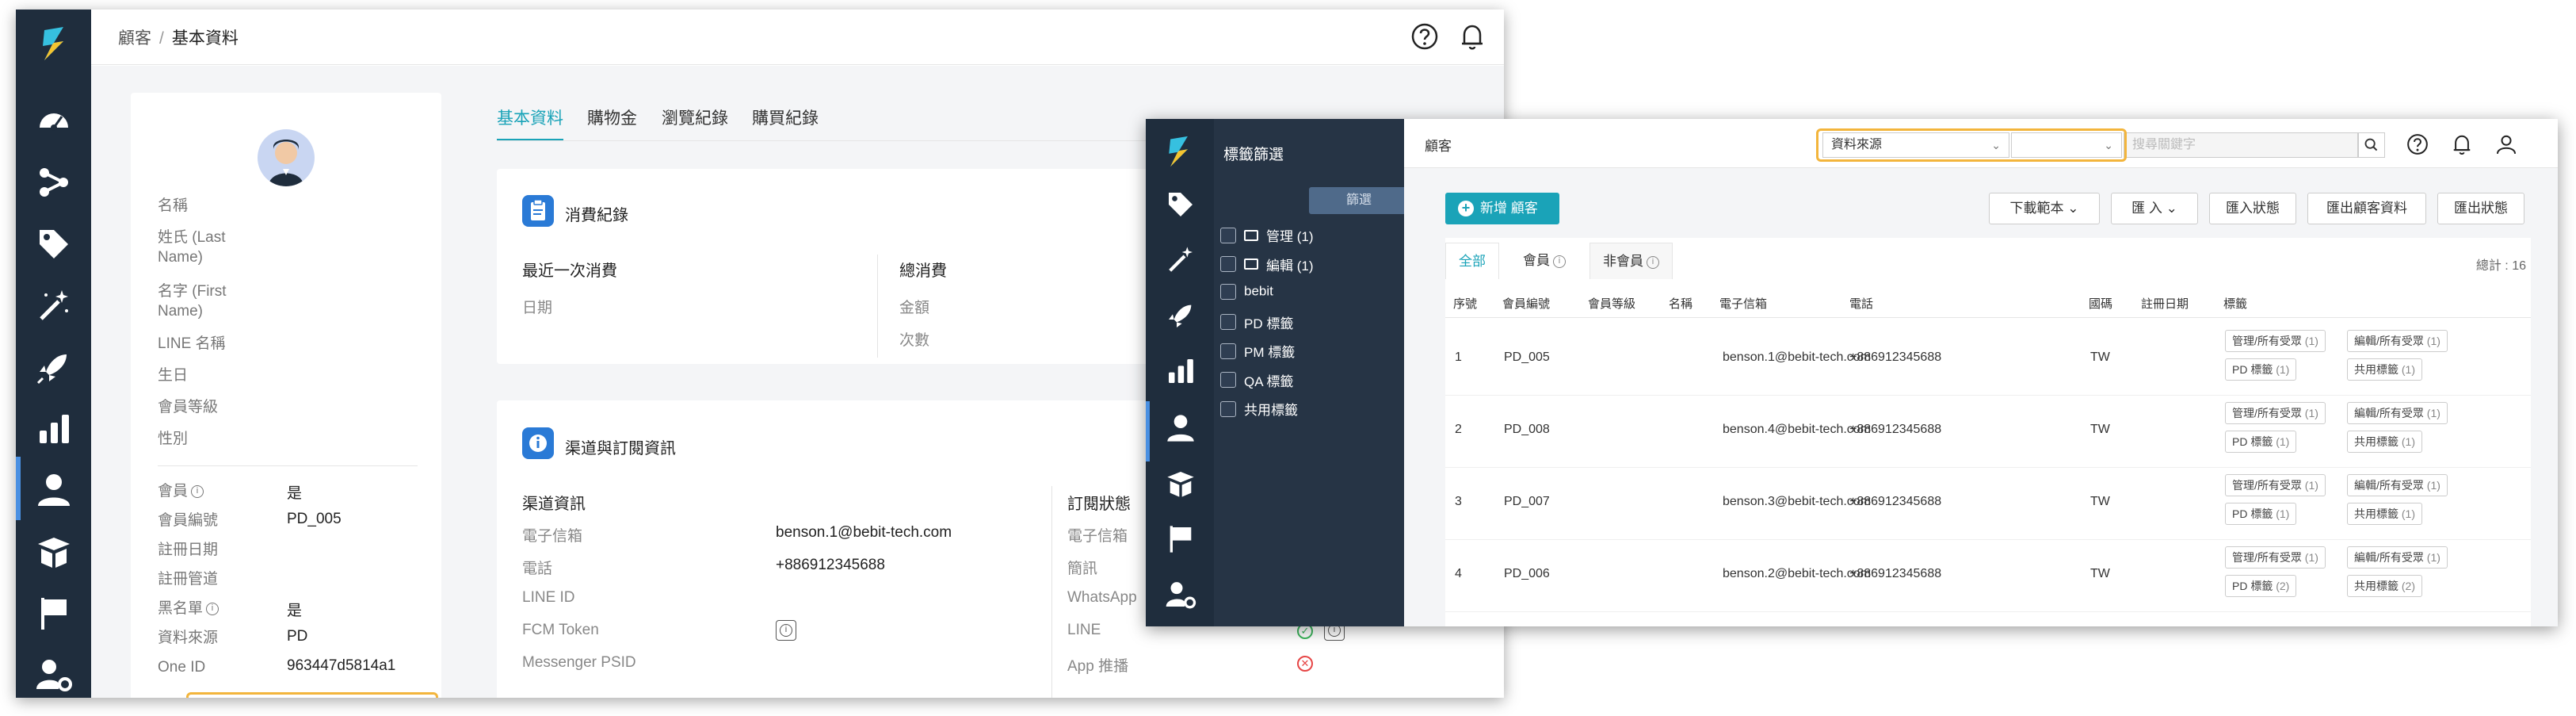 The width and height of the screenshot is (2576, 716). What do you see at coordinates (2154, 208) in the screenshot?
I see `import-button: 匯 入 ⌄` at bounding box center [2154, 208].